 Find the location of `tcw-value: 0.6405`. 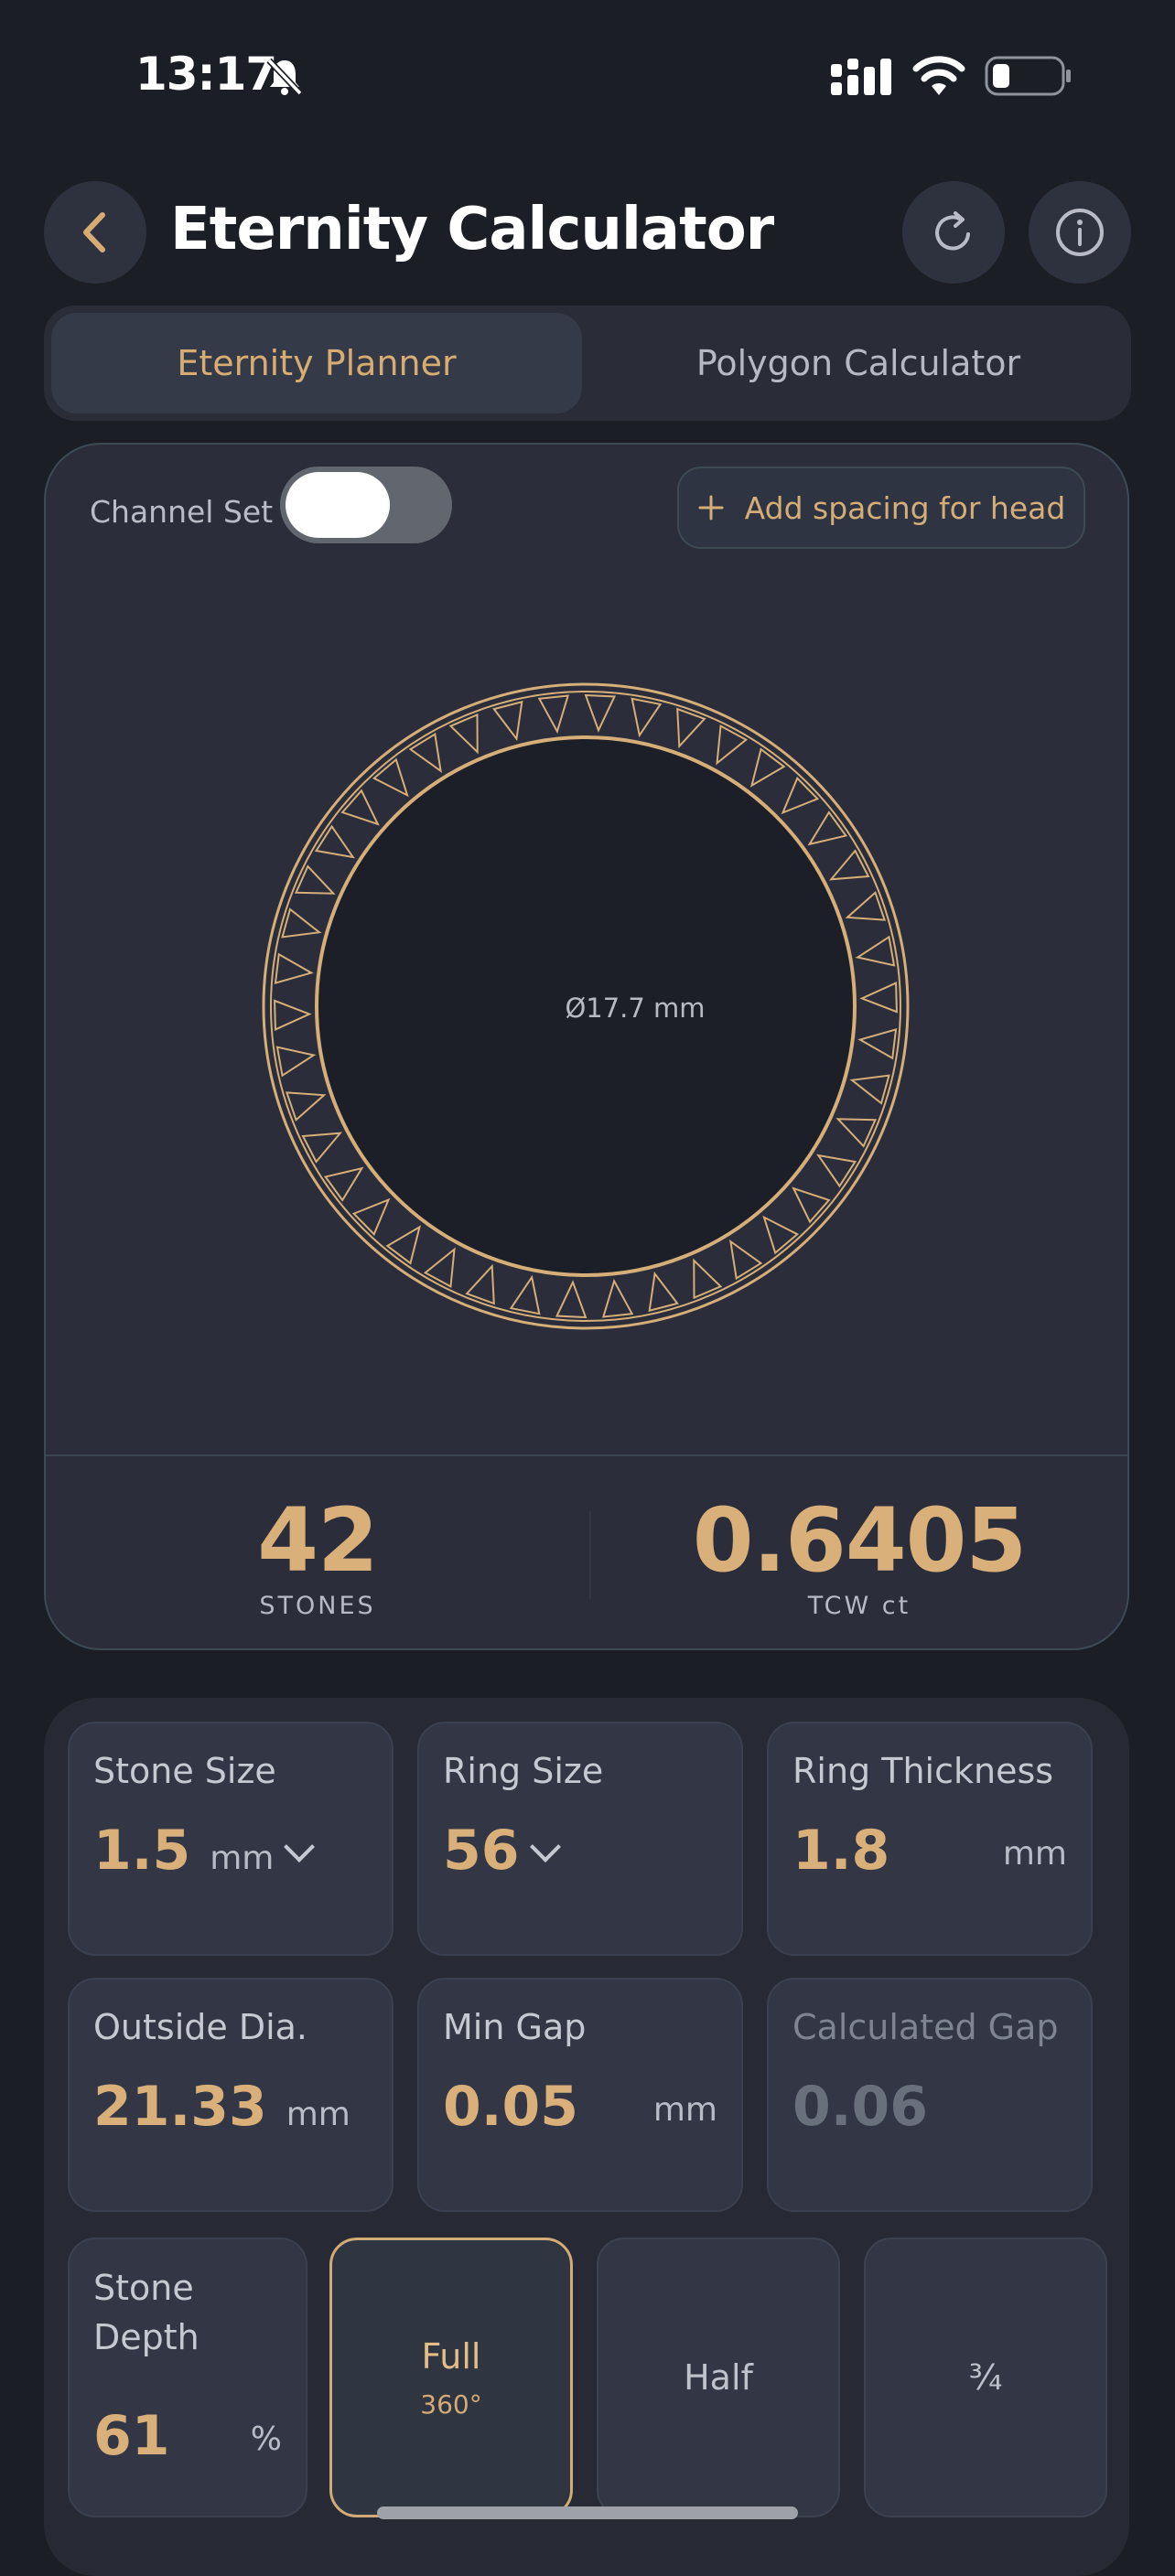

tcw-value: 0.6405 is located at coordinates (859, 1540).